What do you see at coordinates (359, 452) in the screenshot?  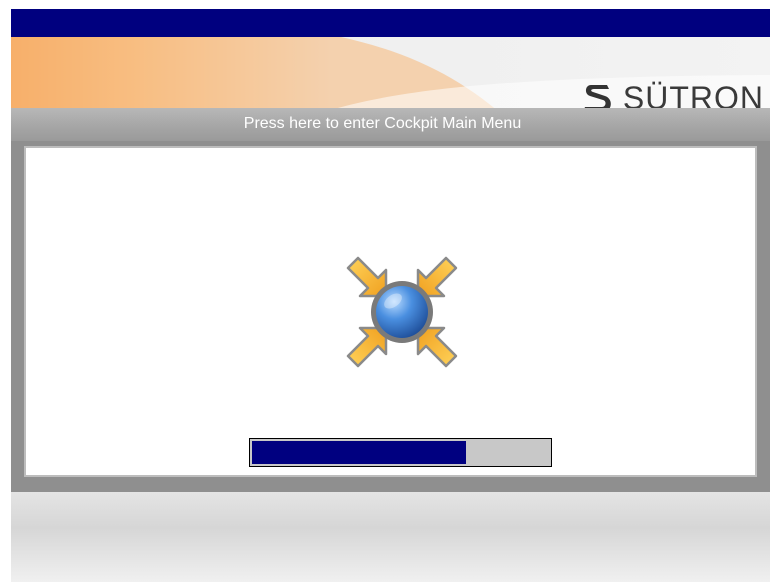 I see `loading-progress-fill` at bounding box center [359, 452].